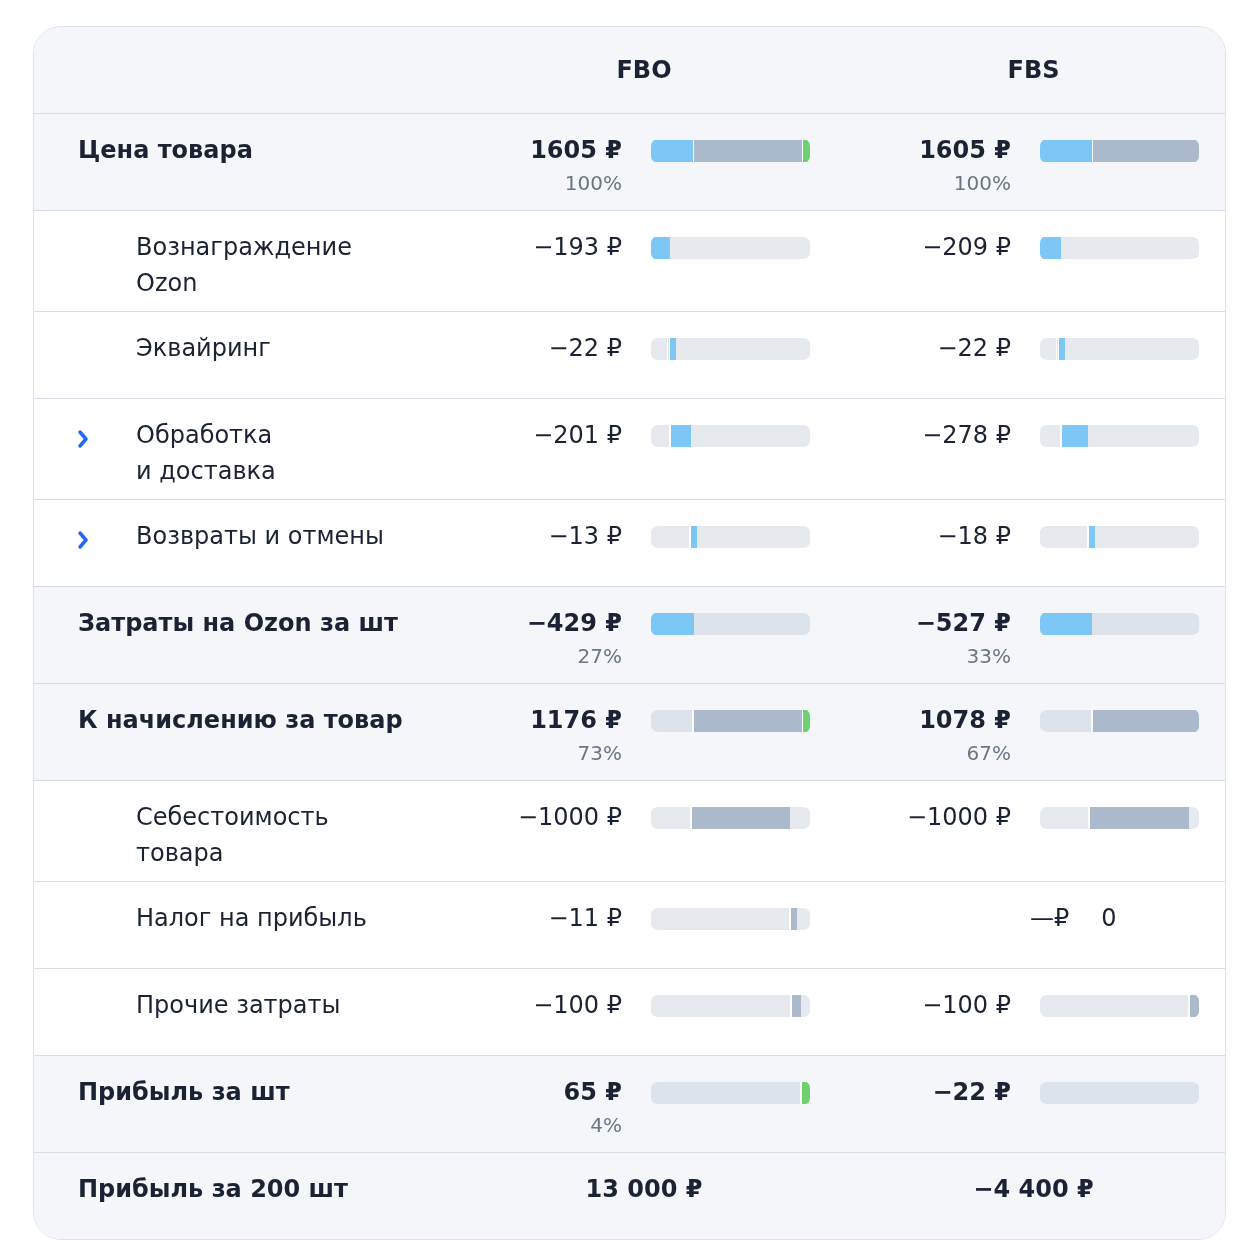  What do you see at coordinates (644, 1189) in the screenshot?
I see `total-value: 13 000 ₽` at bounding box center [644, 1189].